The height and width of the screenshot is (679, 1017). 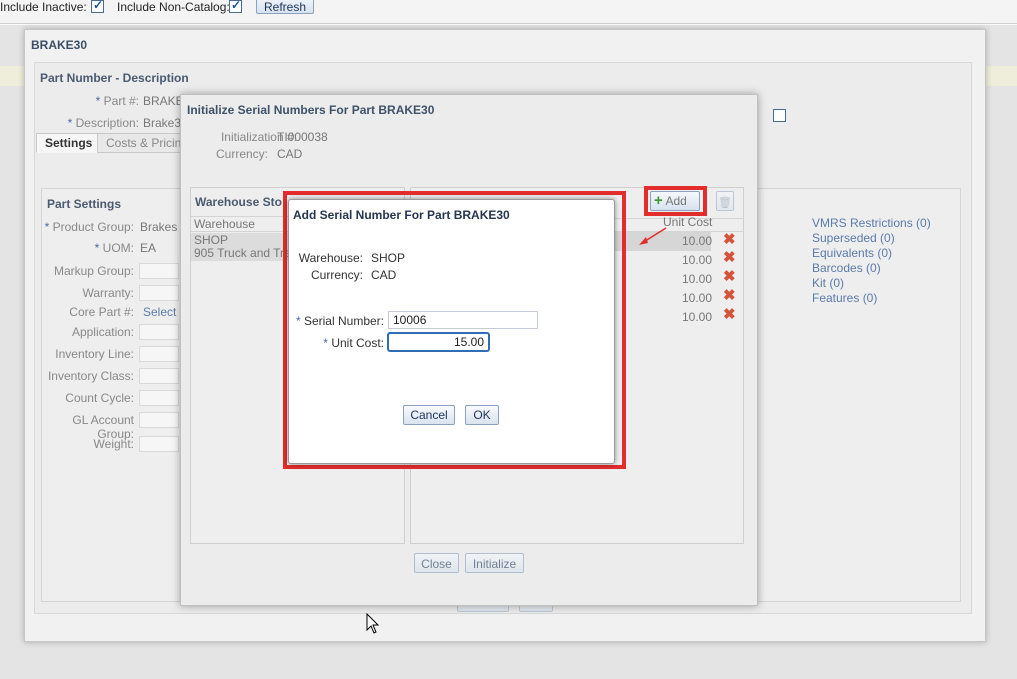 What do you see at coordinates (114, 78) in the screenshot?
I see `part-section-title: Part Number - Description` at bounding box center [114, 78].